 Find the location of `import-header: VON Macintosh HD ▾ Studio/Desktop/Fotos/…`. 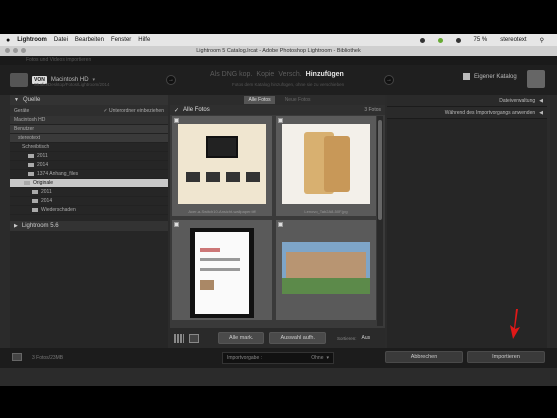

import-header: VON Macintosh HD ▾ Studio/Desktop/Fotos/… is located at coordinates (278, 80).